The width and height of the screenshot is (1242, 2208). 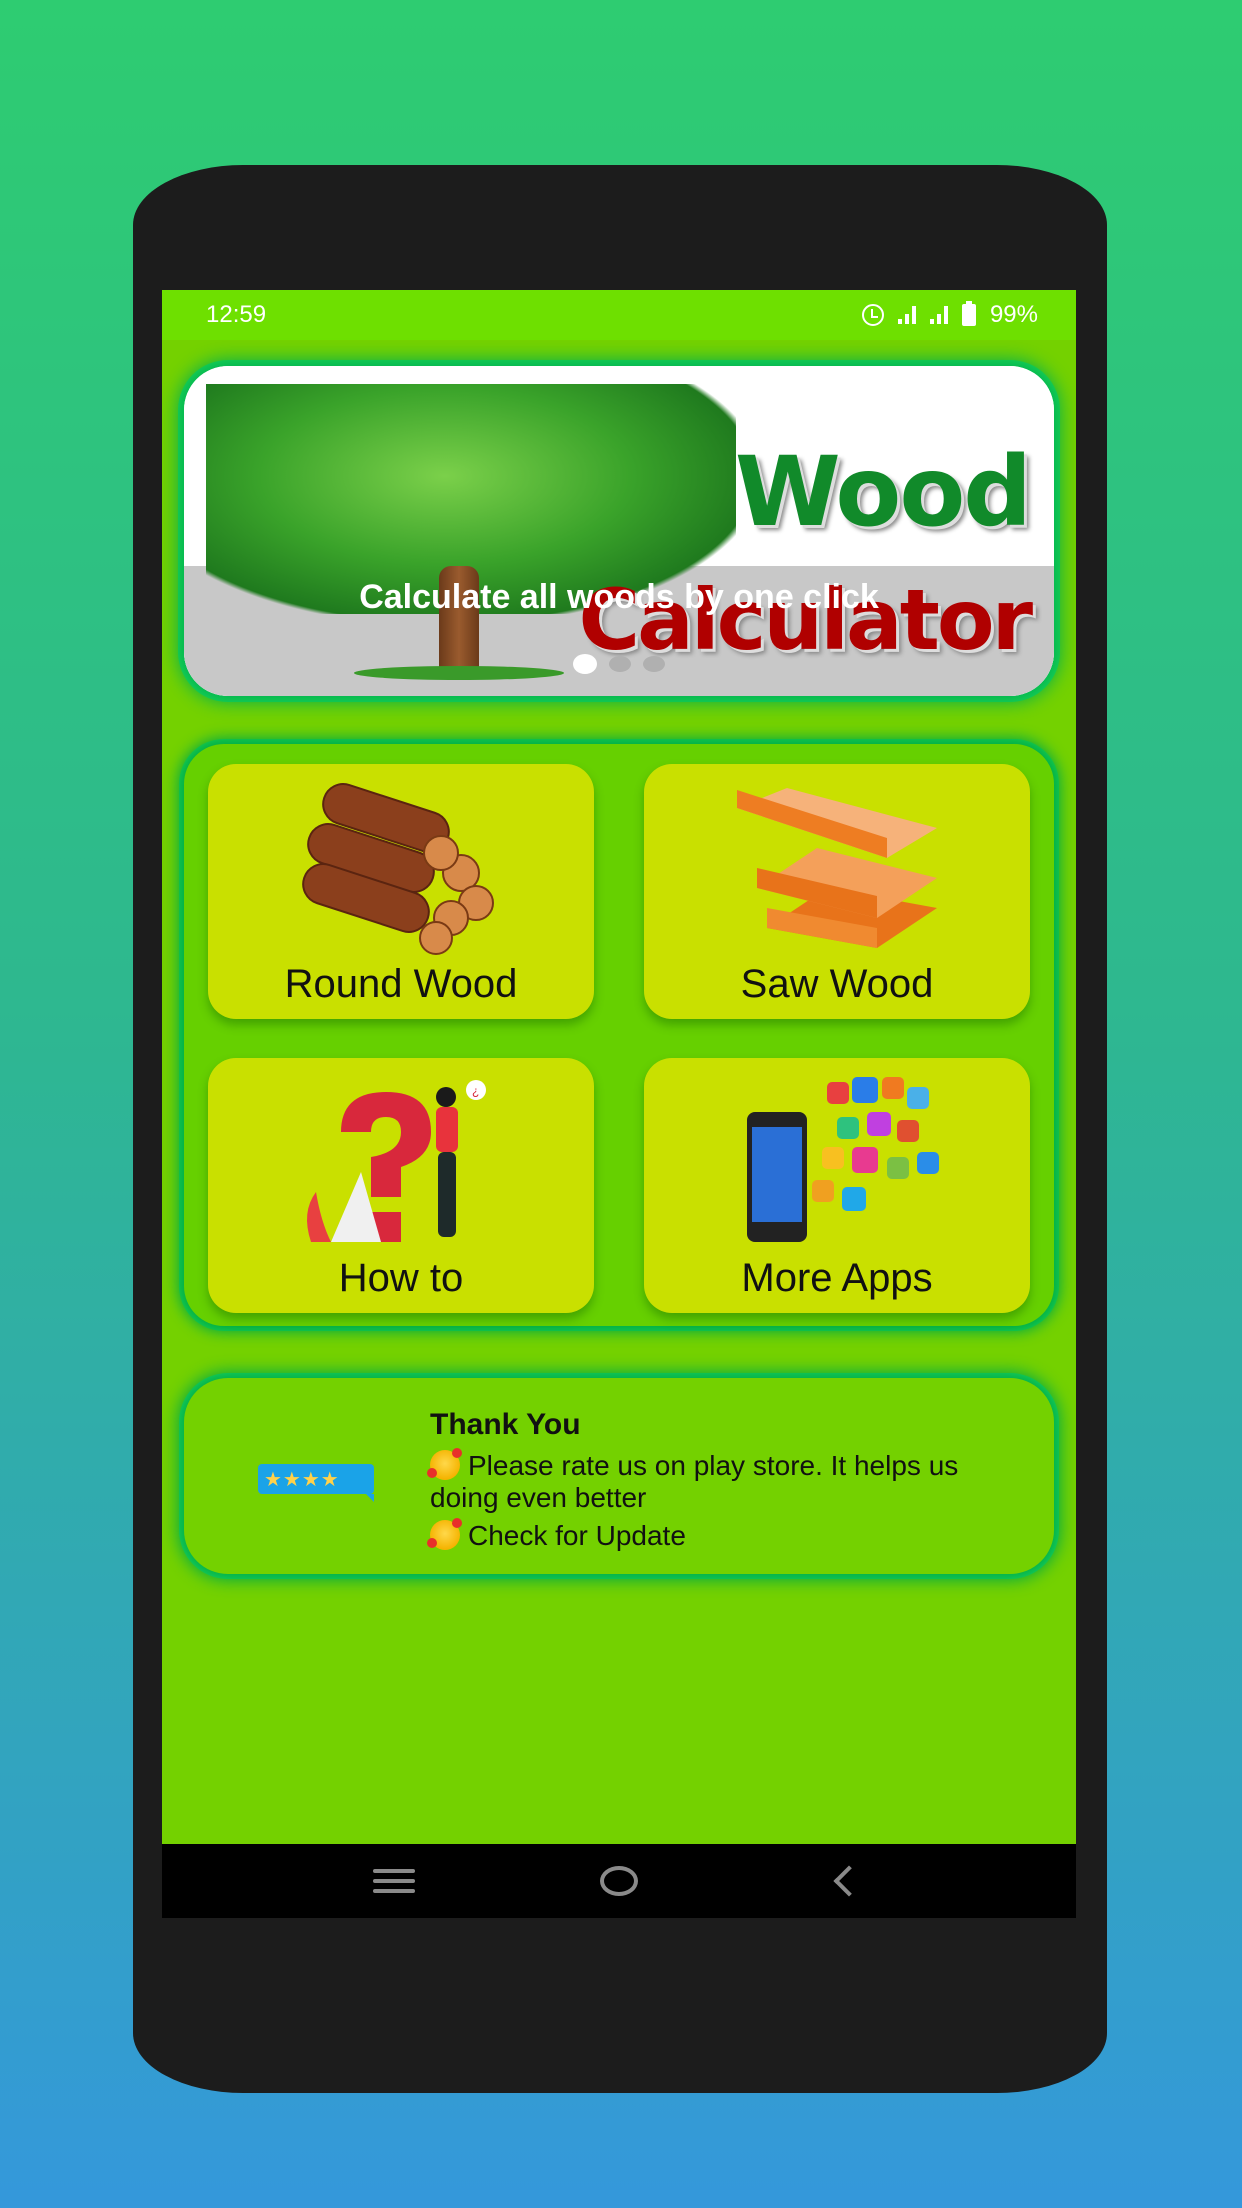 I want to click on rating-stars-icon: ★★★★, so click(x=316, y=1483).